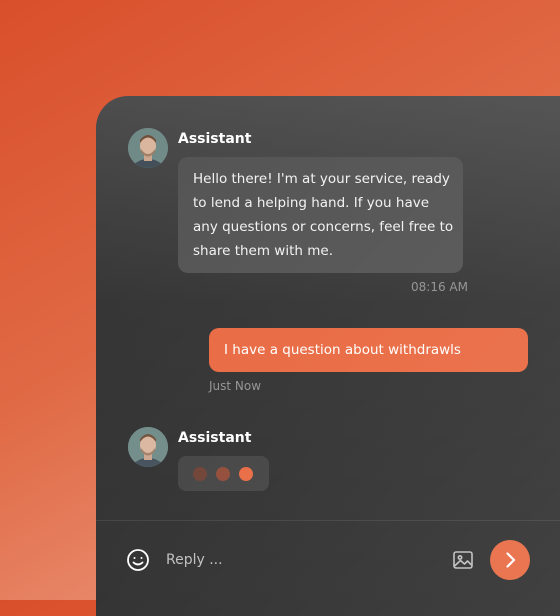 Image resolution: width=560 pixels, height=616 pixels. What do you see at coordinates (439, 287) in the screenshot?
I see `message-timestamp: 08:16 AM` at bounding box center [439, 287].